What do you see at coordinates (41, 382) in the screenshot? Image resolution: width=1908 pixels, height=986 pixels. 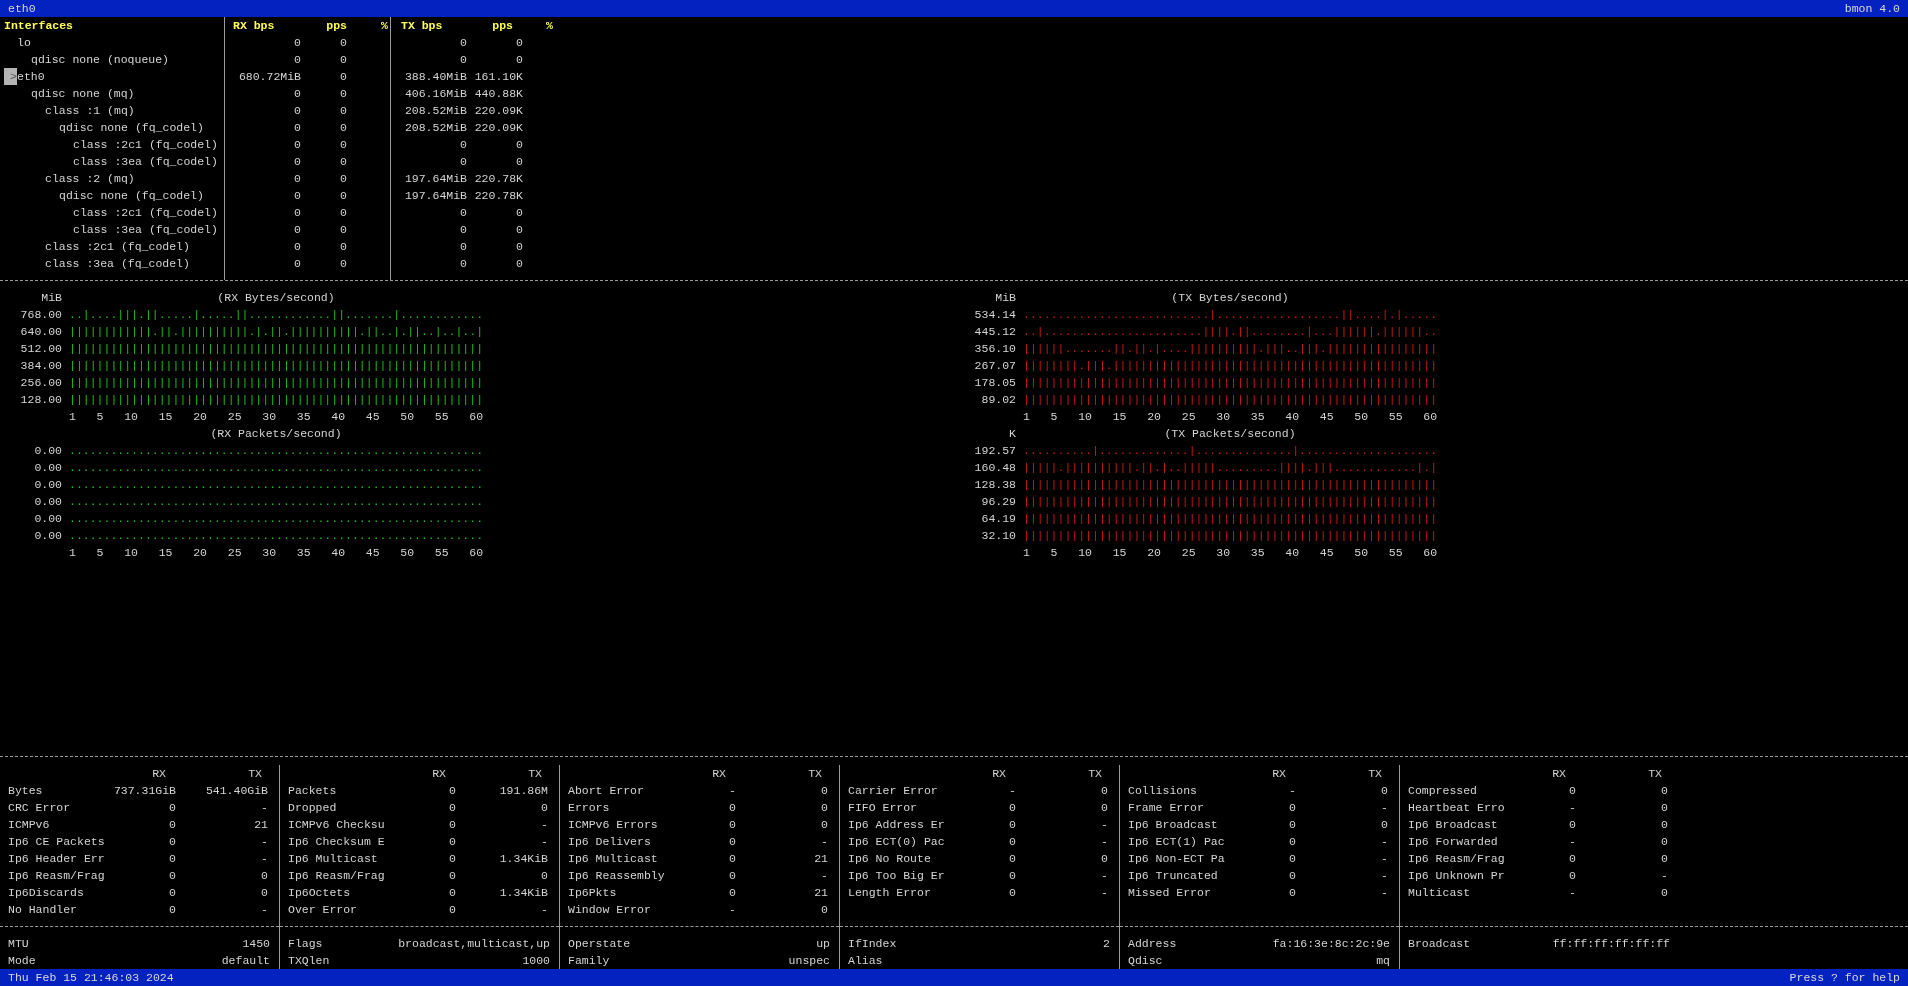 I see `axis-label: 256.00` at bounding box center [41, 382].